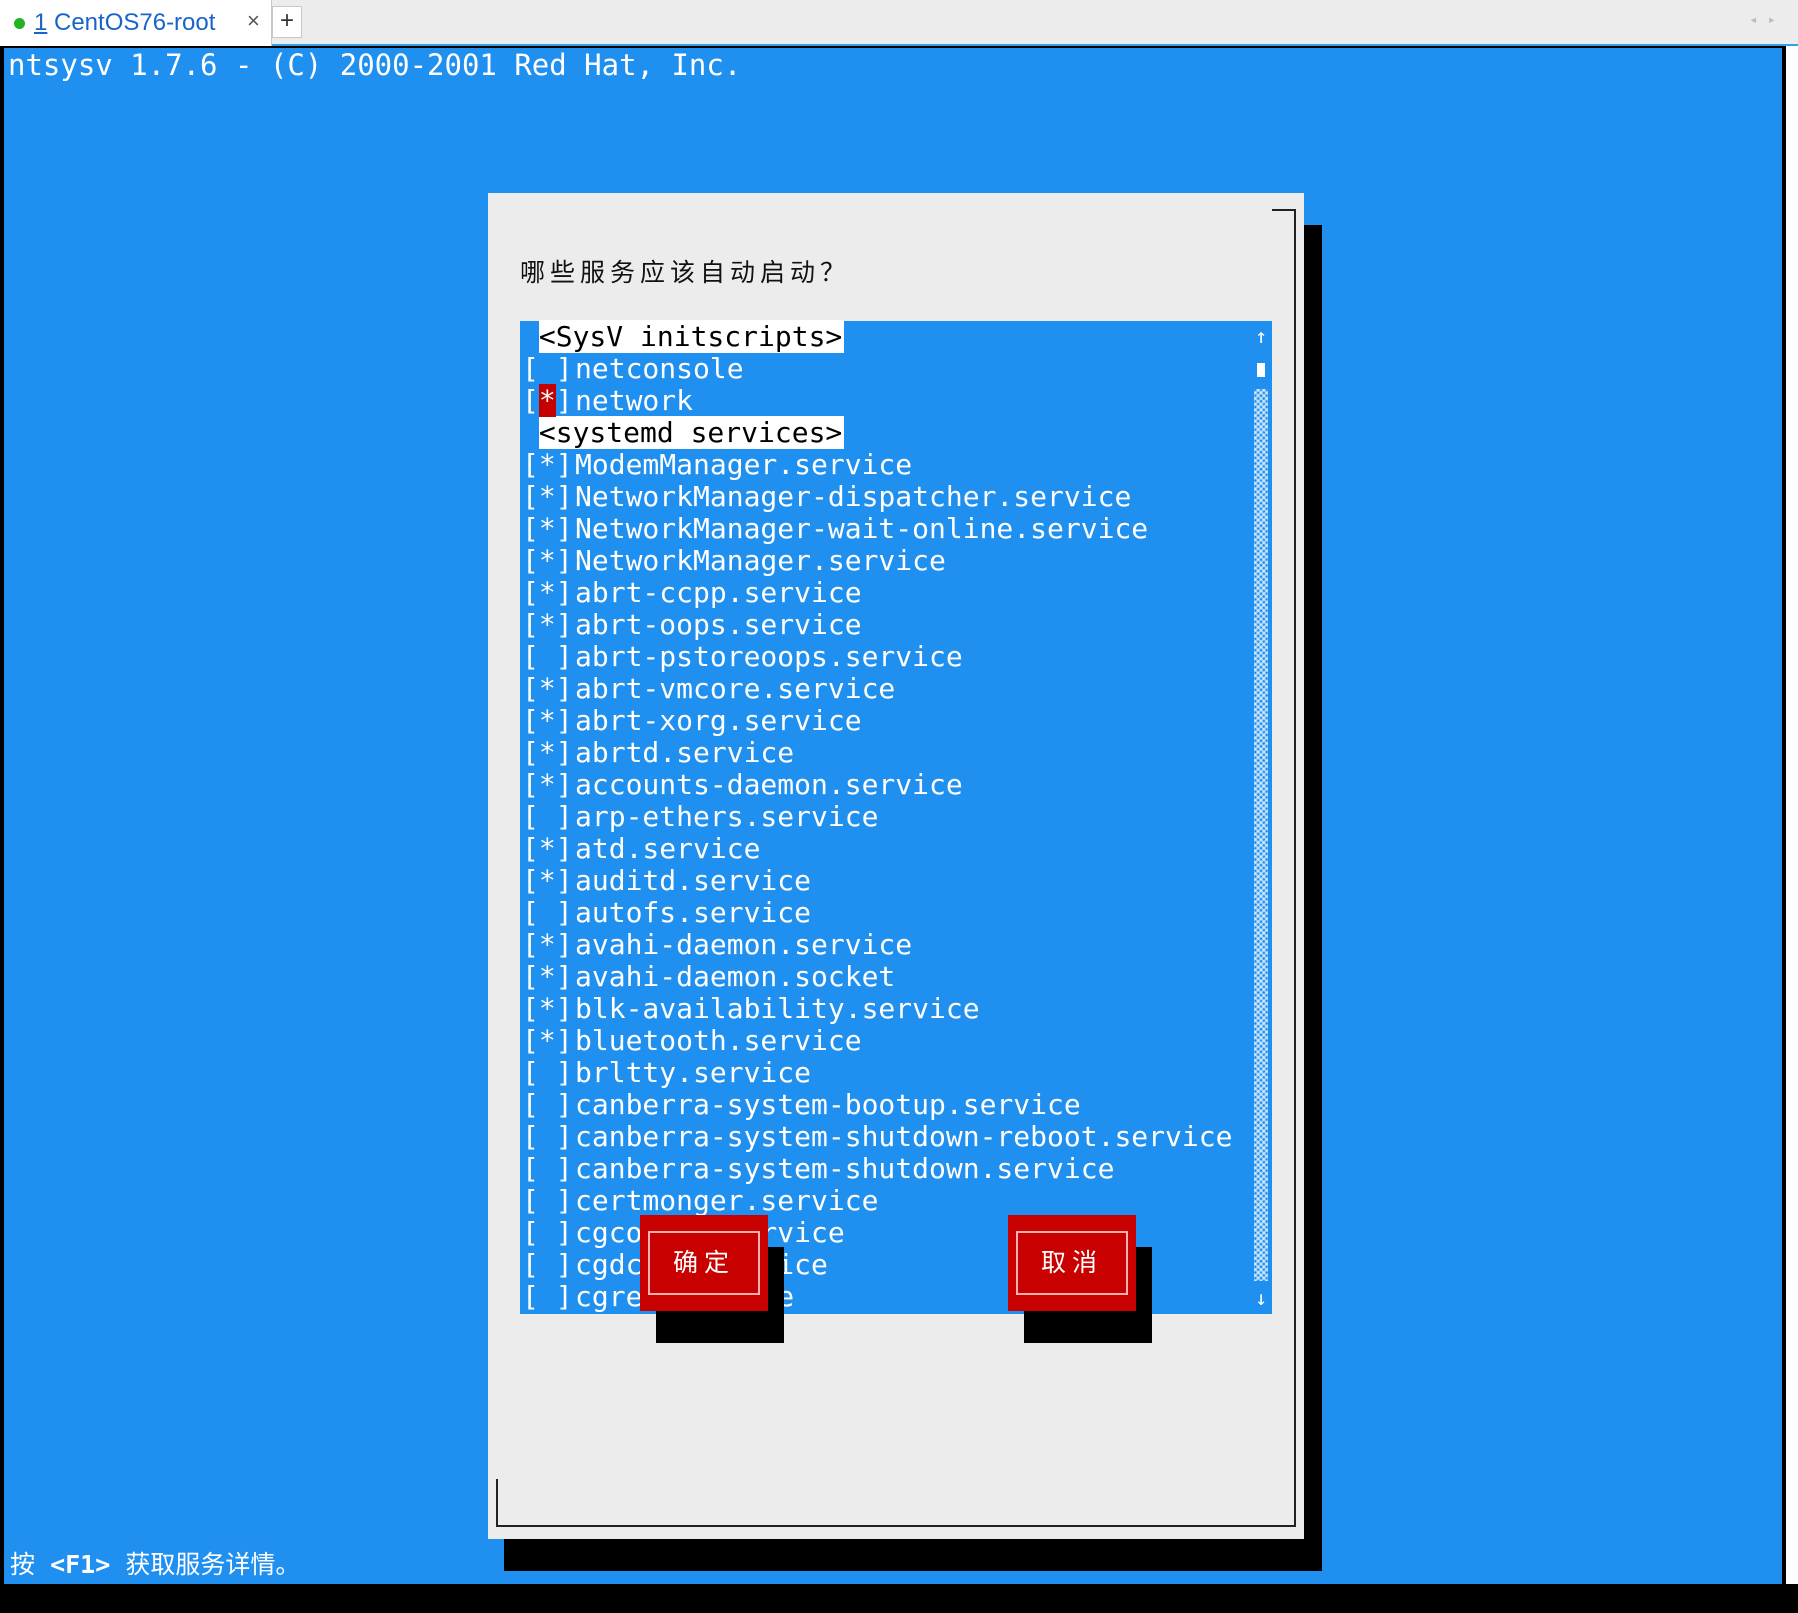 Image resolution: width=1798 pixels, height=1613 pixels. I want to click on service-list-item: [*]auditd.service, so click(666, 881).